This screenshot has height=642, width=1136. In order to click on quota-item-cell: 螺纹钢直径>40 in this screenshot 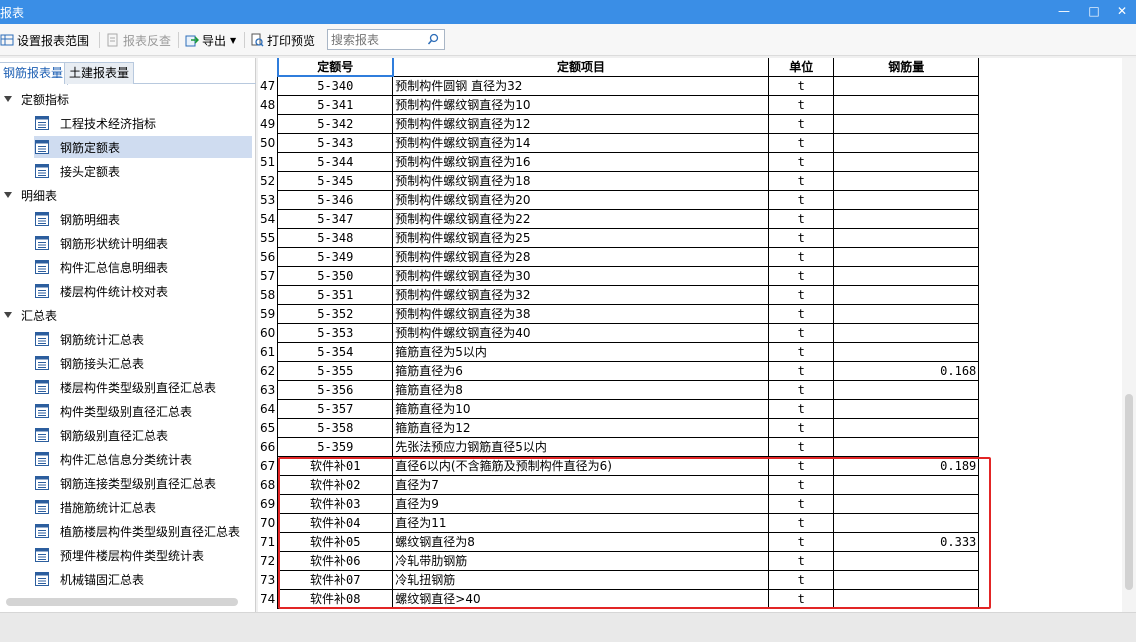, I will do `click(581, 598)`.